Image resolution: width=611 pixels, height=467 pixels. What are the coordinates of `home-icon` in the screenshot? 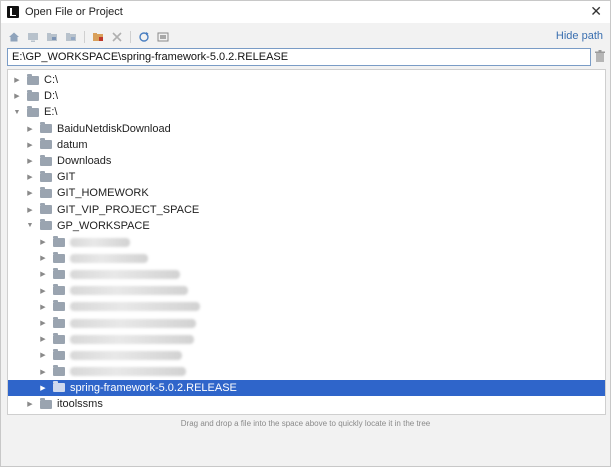 It's located at (14, 37).